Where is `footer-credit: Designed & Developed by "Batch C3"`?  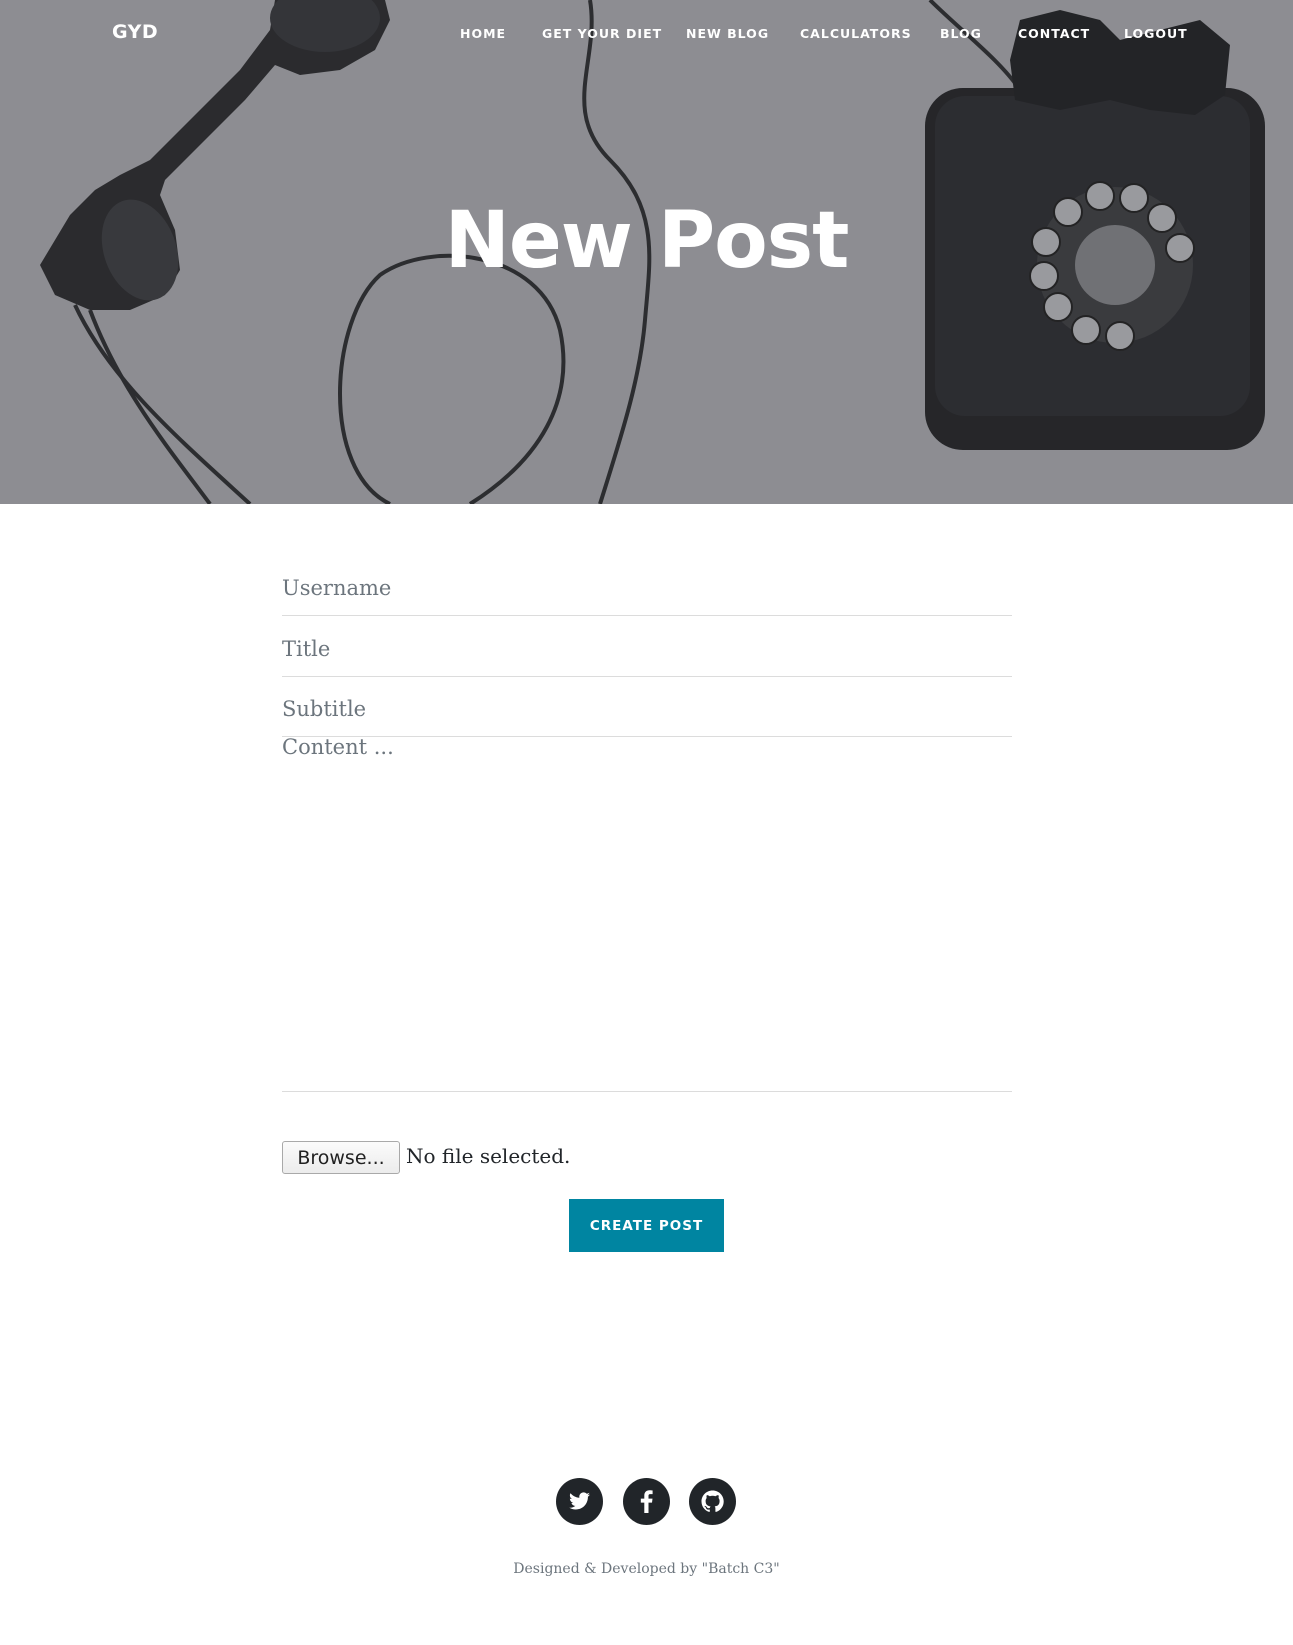
footer-credit: Designed & Developed by "Batch C3" is located at coordinates (646, 1569).